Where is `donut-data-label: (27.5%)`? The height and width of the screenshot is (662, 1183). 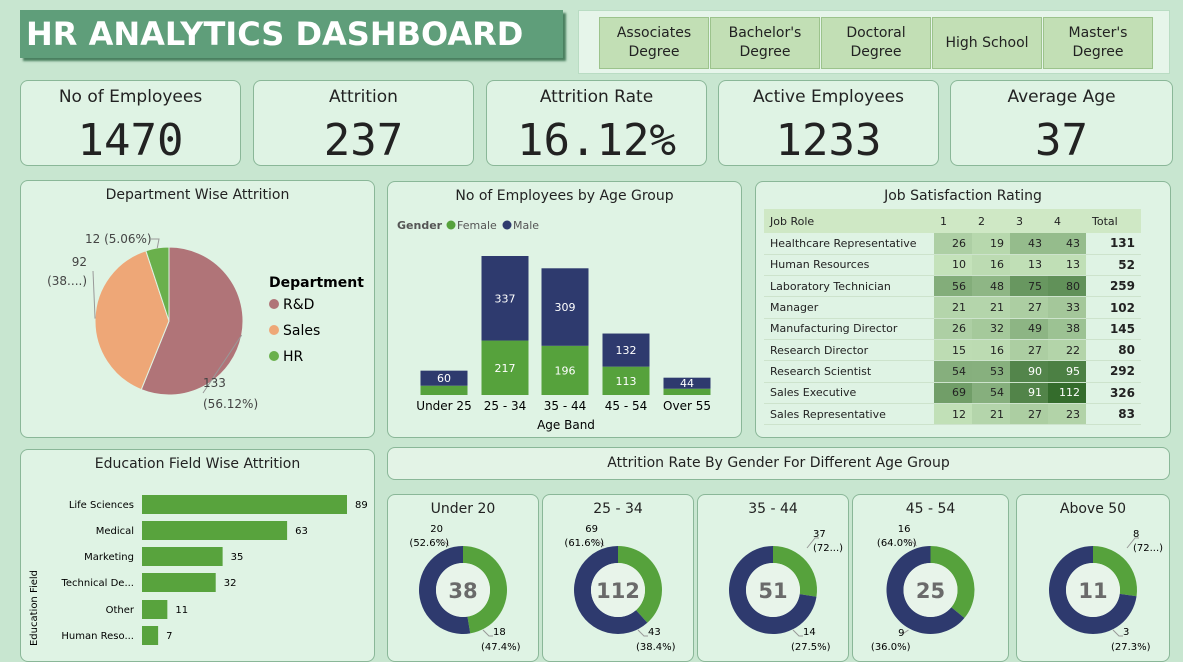
donut-data-label: (27.5%) is located at coordinates (811, 647).